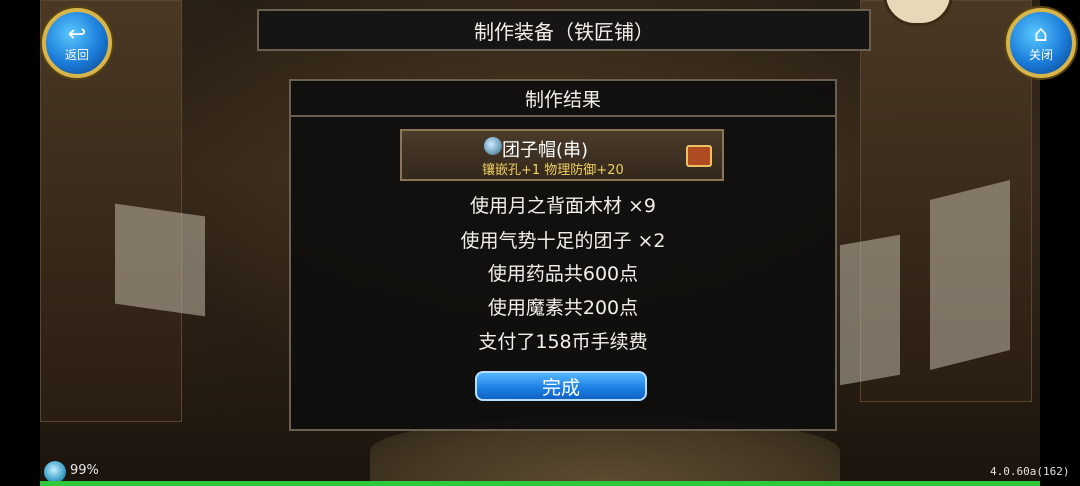 The width and height of the screenshot is (1080, 486). I want to click on home-icon: ⌂, so click(1041, 34).